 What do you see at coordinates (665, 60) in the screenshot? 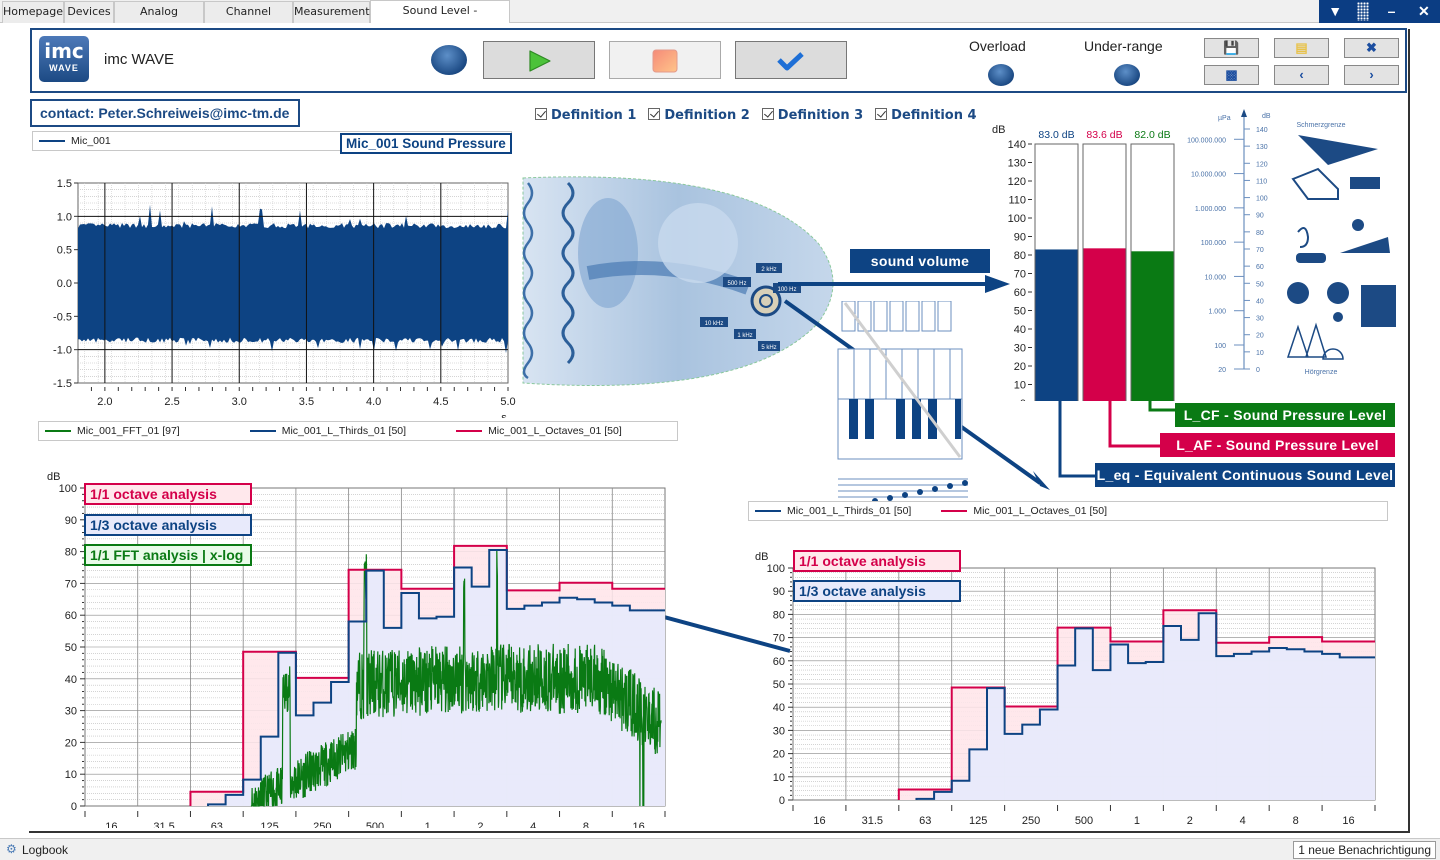
I see `stop-button` at bounding box center [665, 60].